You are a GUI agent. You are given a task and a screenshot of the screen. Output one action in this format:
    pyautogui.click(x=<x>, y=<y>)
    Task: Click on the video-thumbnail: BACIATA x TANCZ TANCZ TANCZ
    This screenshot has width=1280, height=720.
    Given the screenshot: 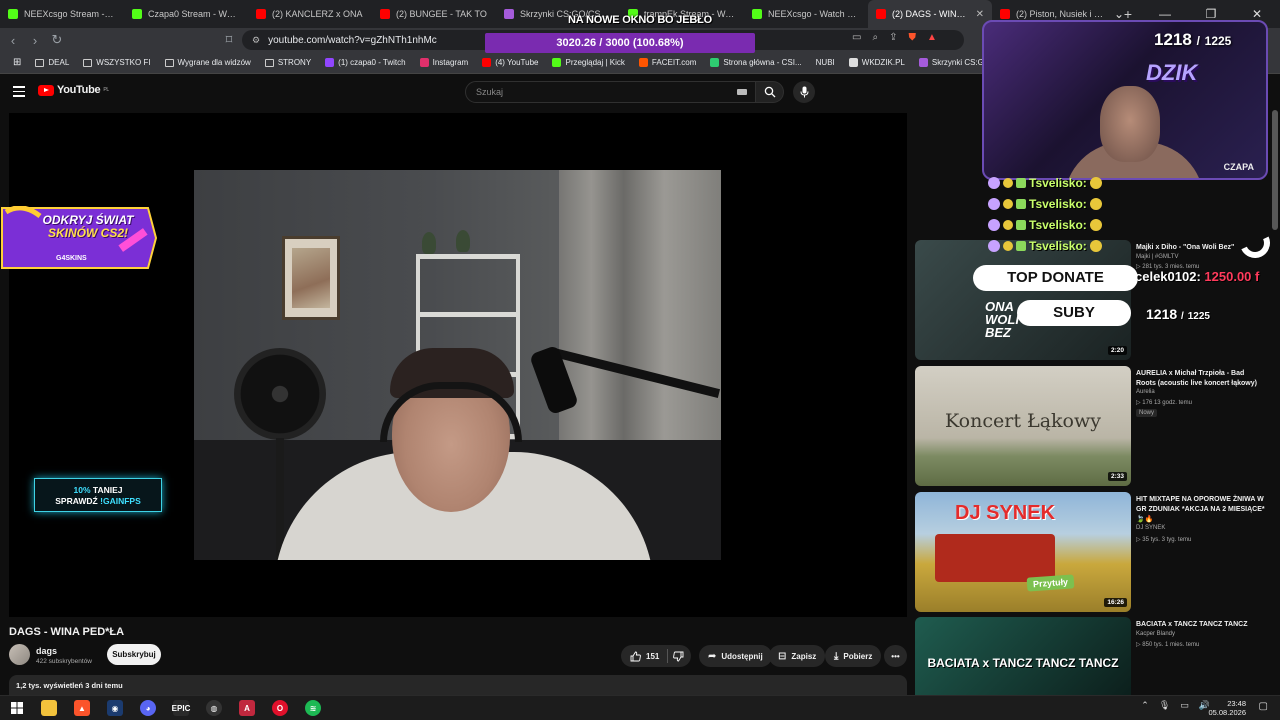 What is the action you would take?
    pyautogui.click(x=1023, y=656)
    